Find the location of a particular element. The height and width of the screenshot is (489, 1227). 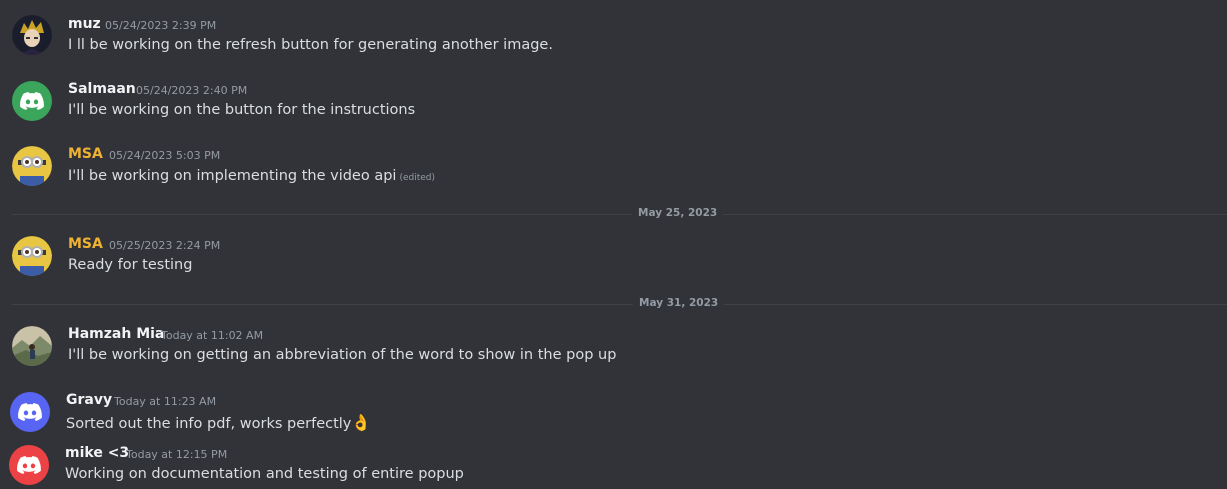

message-timestamp: 05/24/2023 2:39 PM is located at coordinates (161, 25).